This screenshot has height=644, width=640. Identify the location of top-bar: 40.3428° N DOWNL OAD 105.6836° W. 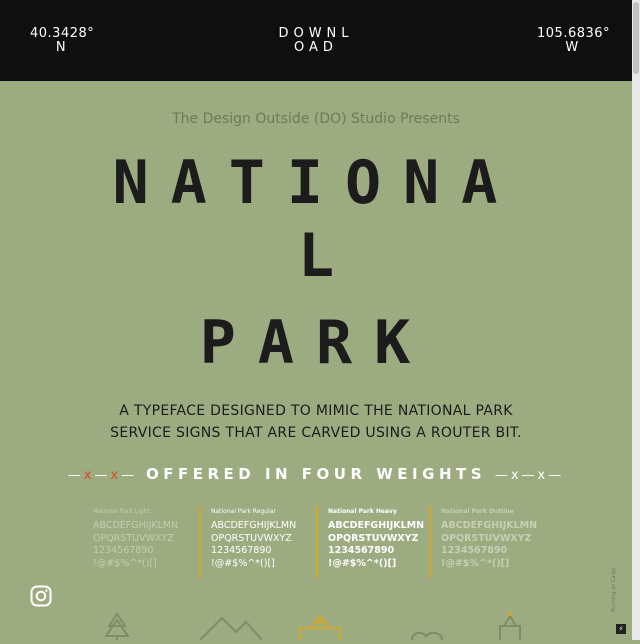
(316, 40).